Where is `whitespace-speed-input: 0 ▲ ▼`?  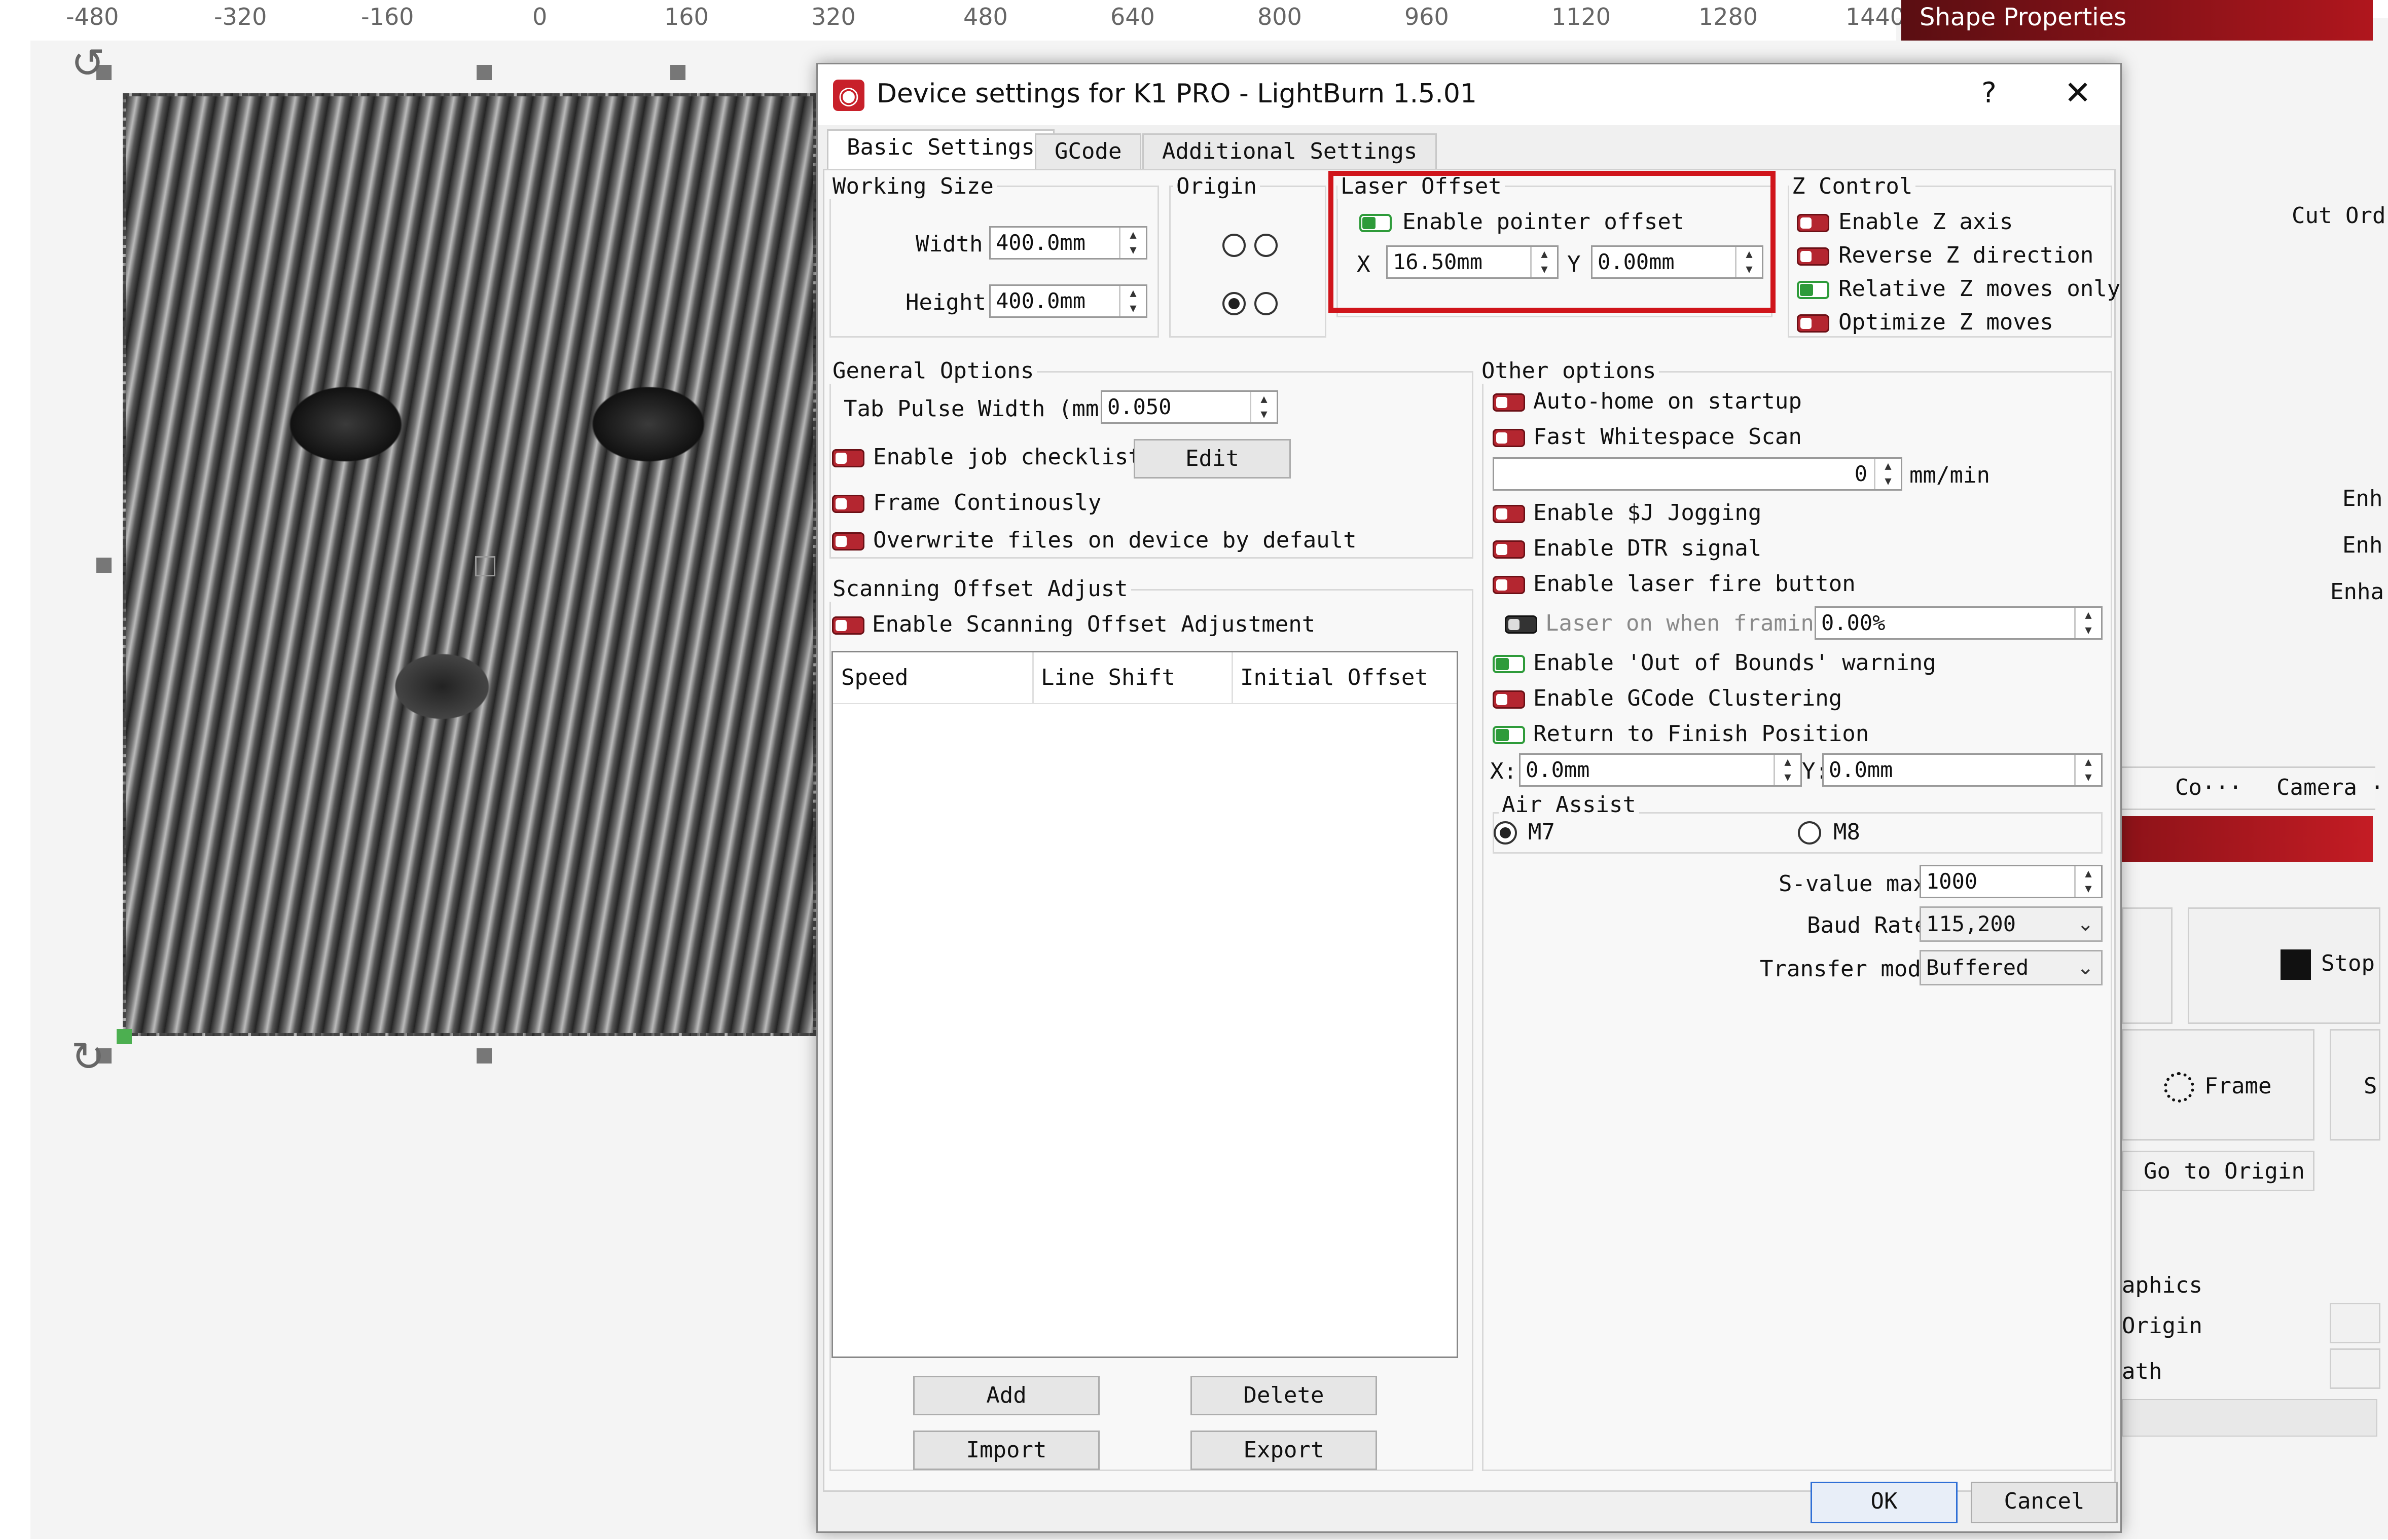
whitespace-speed-input: 0 ▲ ▼ is located at coordinates (1698, 474).